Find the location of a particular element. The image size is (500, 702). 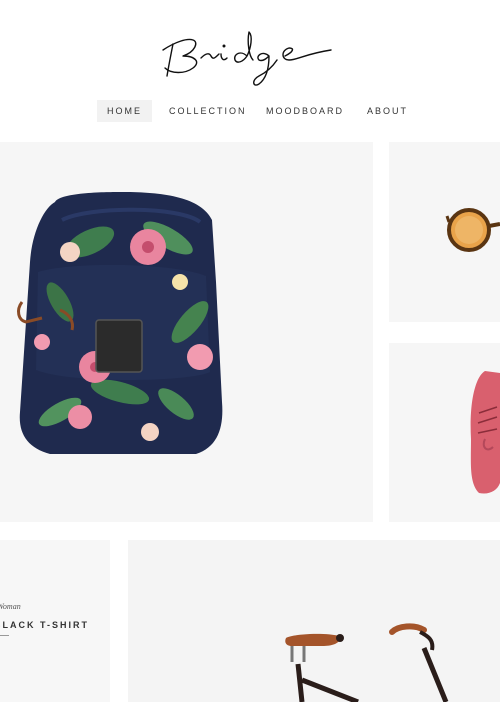

product-tile-shoe is located at coordinates (444, 432).